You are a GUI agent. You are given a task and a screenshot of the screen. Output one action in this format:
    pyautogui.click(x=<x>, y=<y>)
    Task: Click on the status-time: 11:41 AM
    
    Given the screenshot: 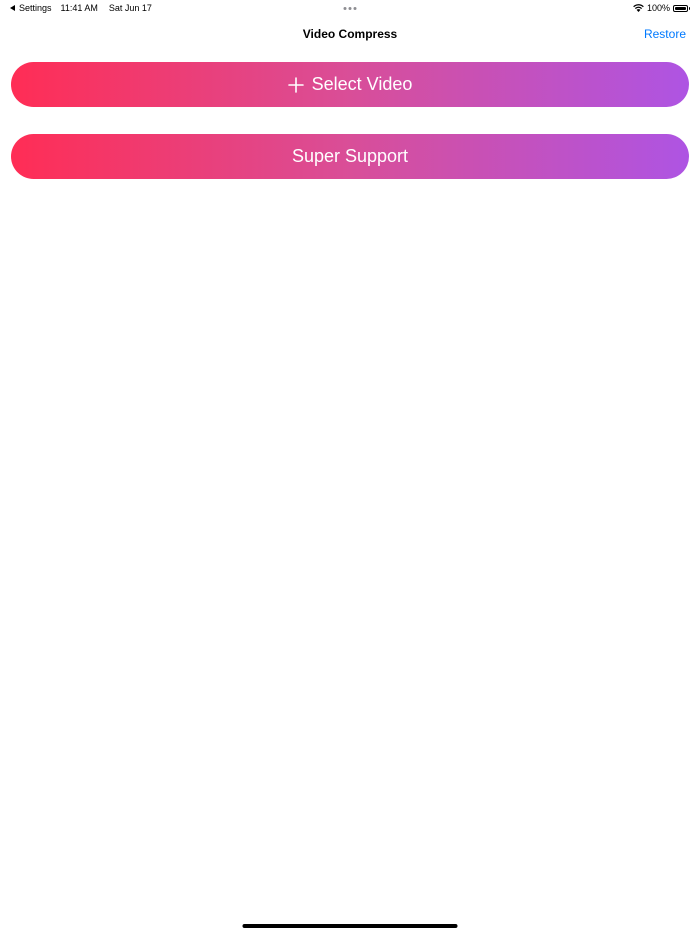 What is the action you would take?
    pyautogui.click(x=79, y=8)
    